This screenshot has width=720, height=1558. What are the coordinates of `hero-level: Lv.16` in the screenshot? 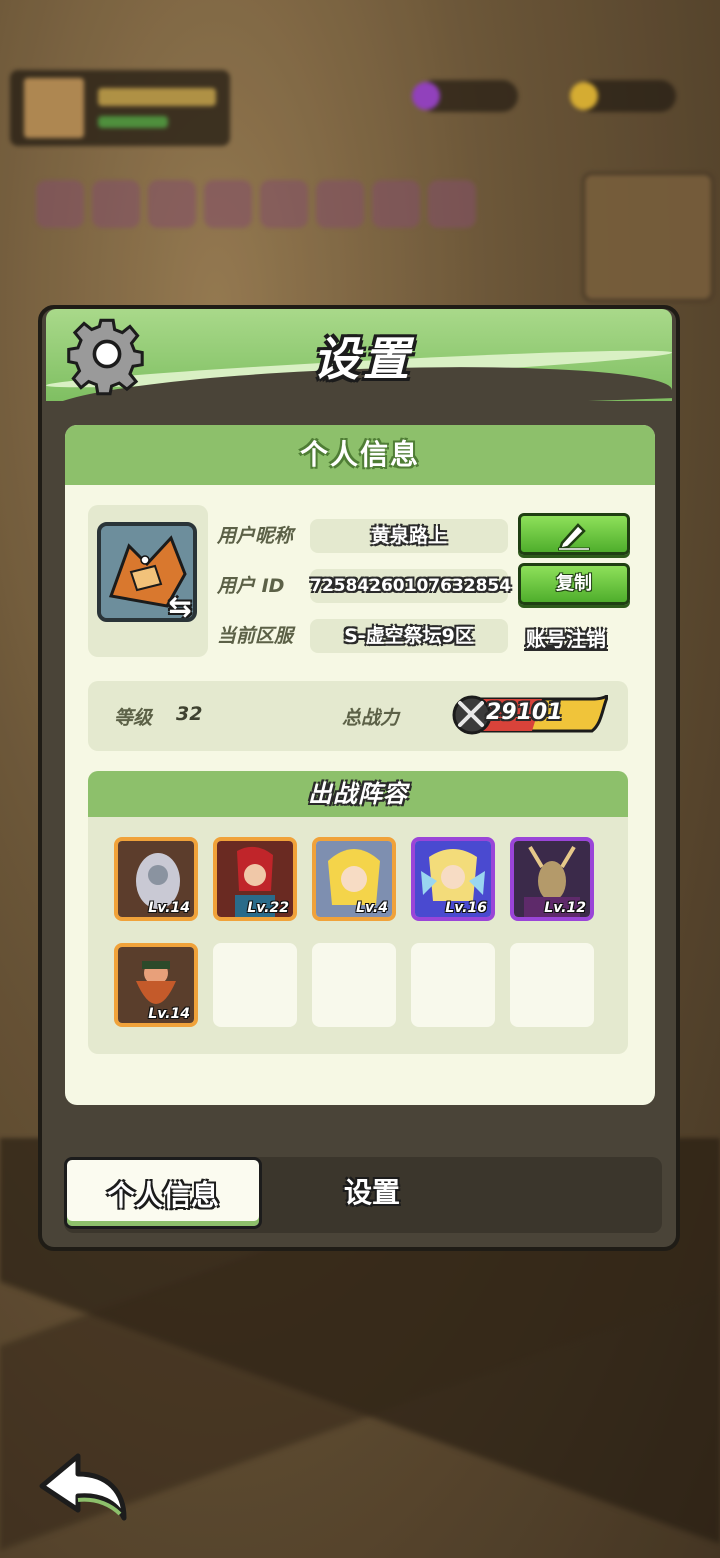 It's located at (466, 908).